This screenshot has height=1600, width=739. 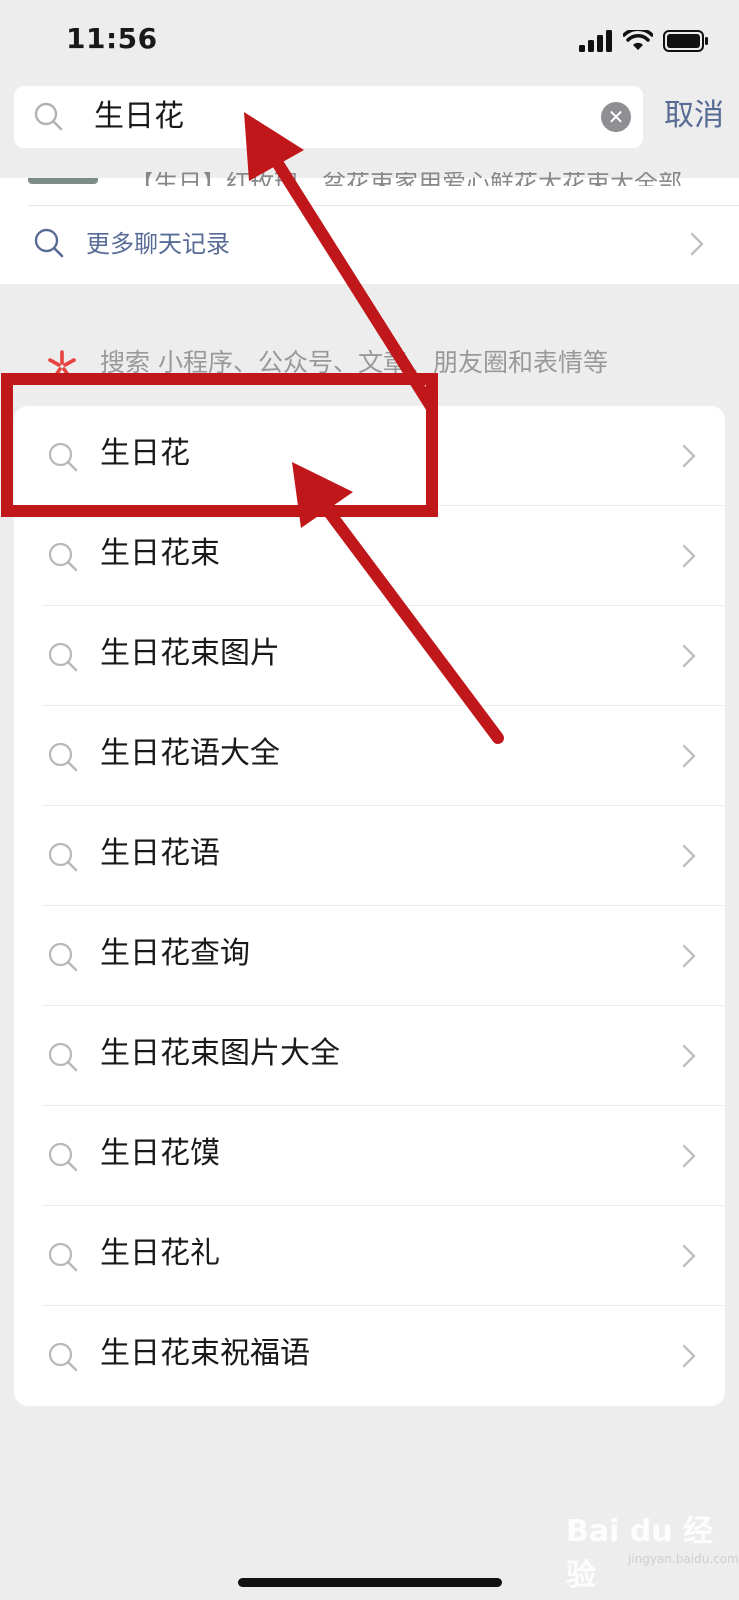 I want to click on suggestion-item: 生日花束祝福语, so click(x=369, y=1356).